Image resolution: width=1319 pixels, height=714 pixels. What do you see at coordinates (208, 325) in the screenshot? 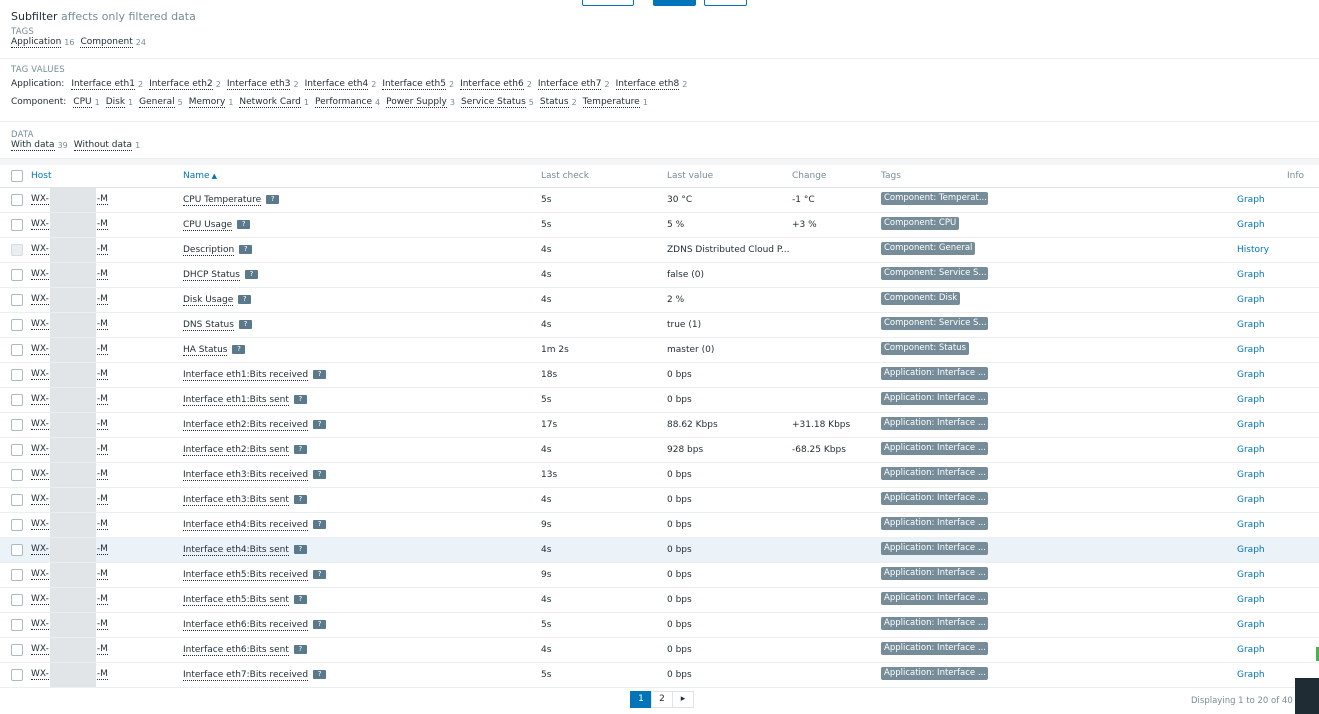
I see `item-name-link: DNS Status` at bounding box center [208, 325].